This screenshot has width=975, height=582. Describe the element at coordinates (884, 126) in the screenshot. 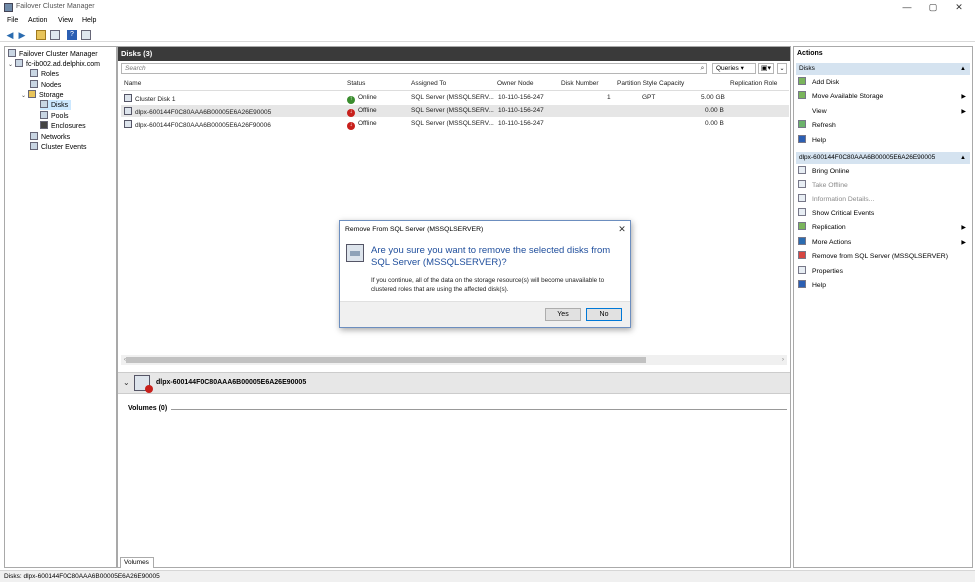

I see `action-refresh: Refresh` at that location.